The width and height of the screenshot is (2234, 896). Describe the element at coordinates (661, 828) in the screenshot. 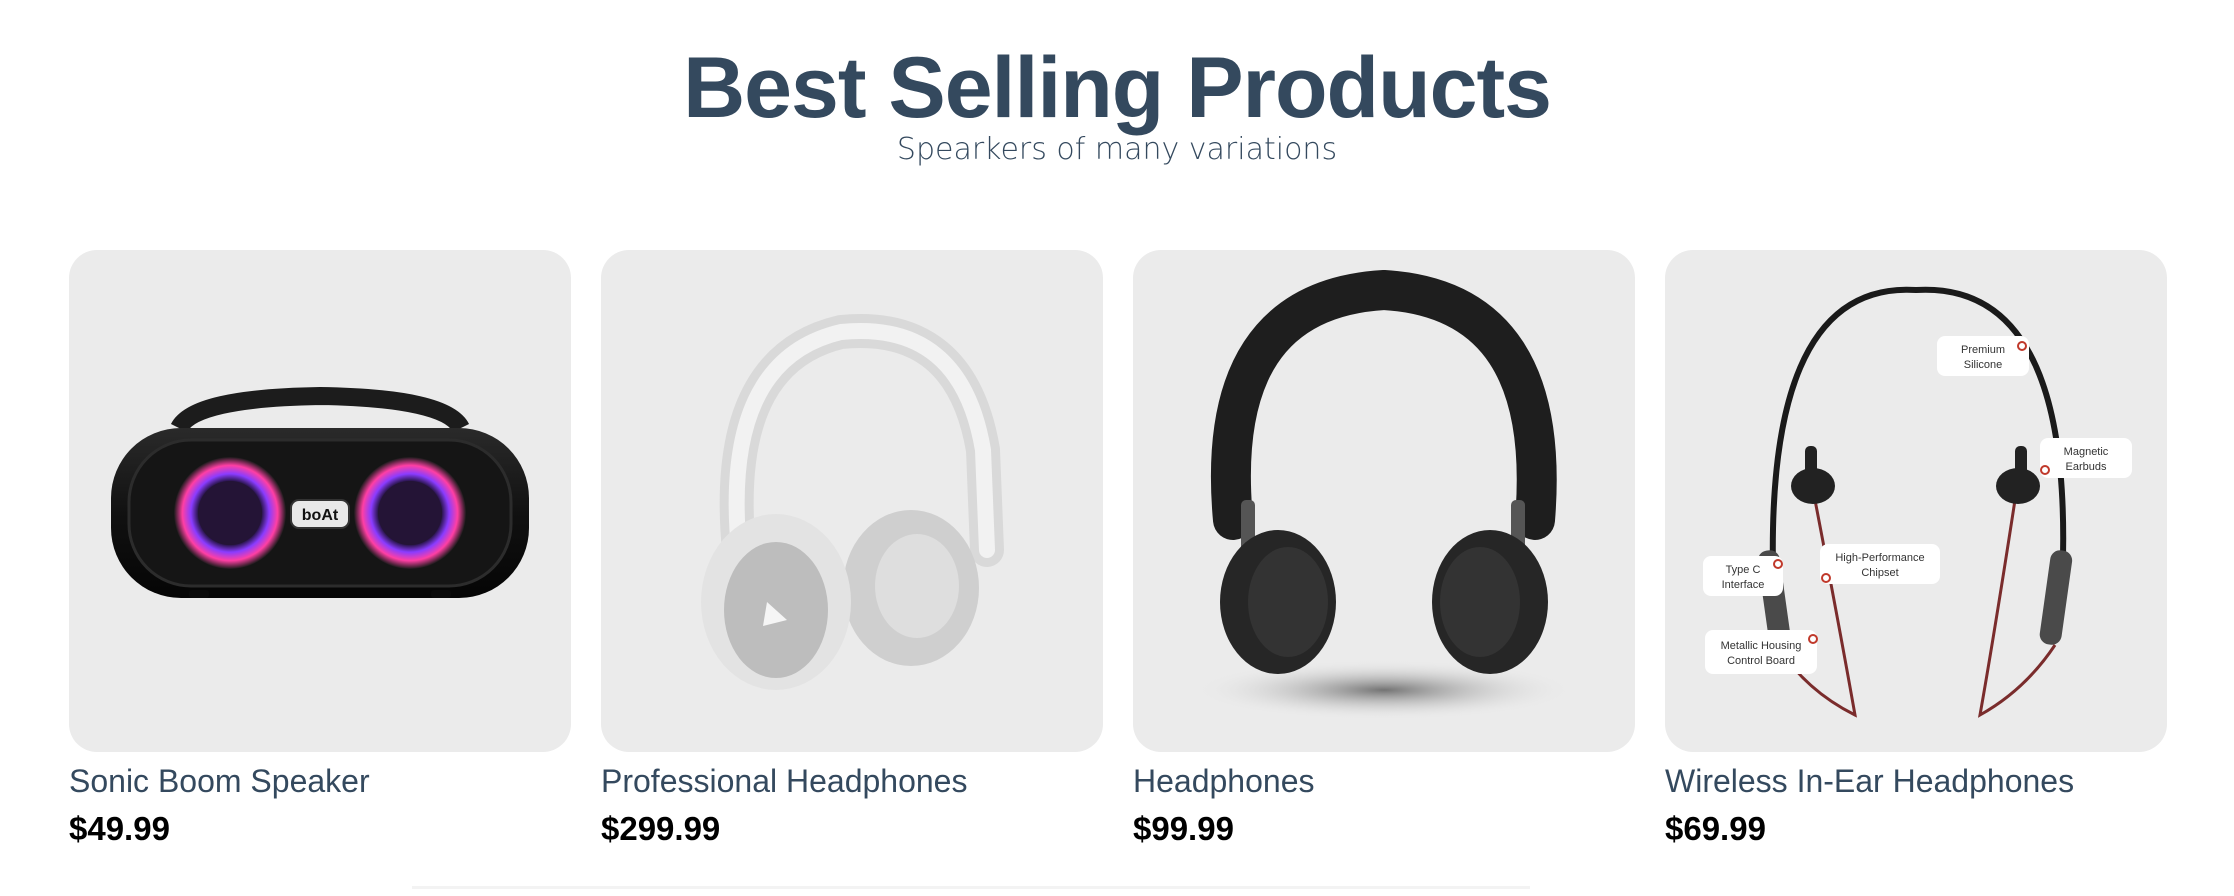

I see `product-price: $299.99` at that location.